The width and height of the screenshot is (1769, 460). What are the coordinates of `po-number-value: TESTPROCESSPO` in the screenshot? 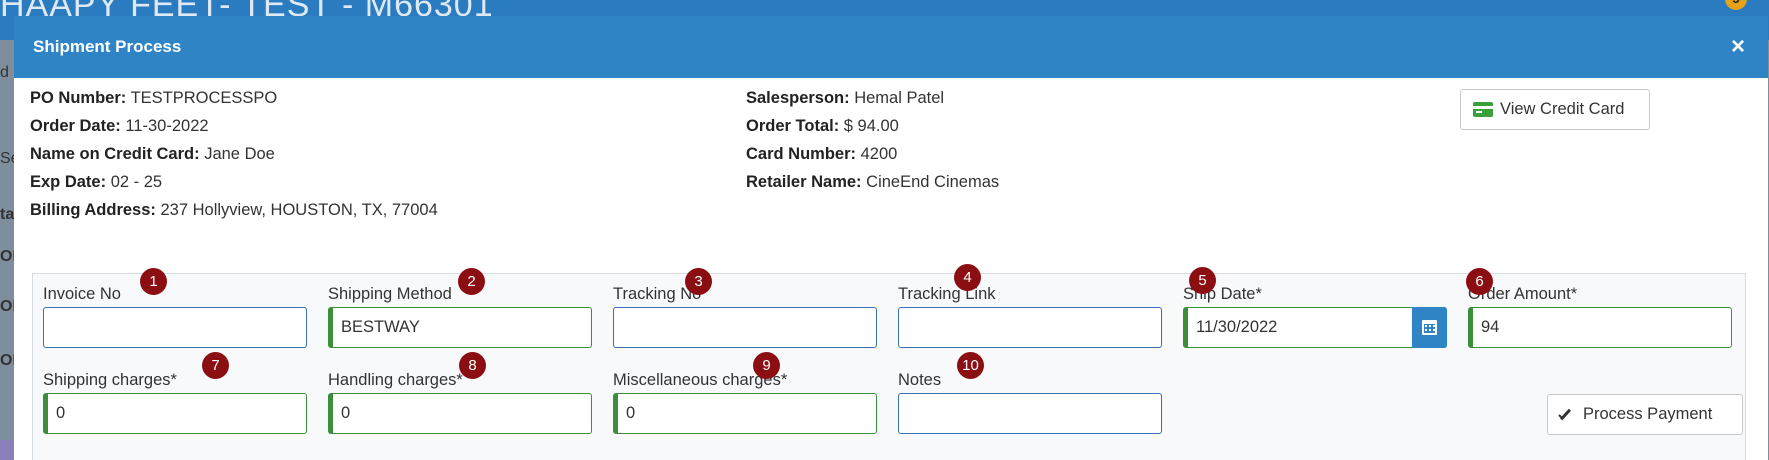 It's located at (204, 98).